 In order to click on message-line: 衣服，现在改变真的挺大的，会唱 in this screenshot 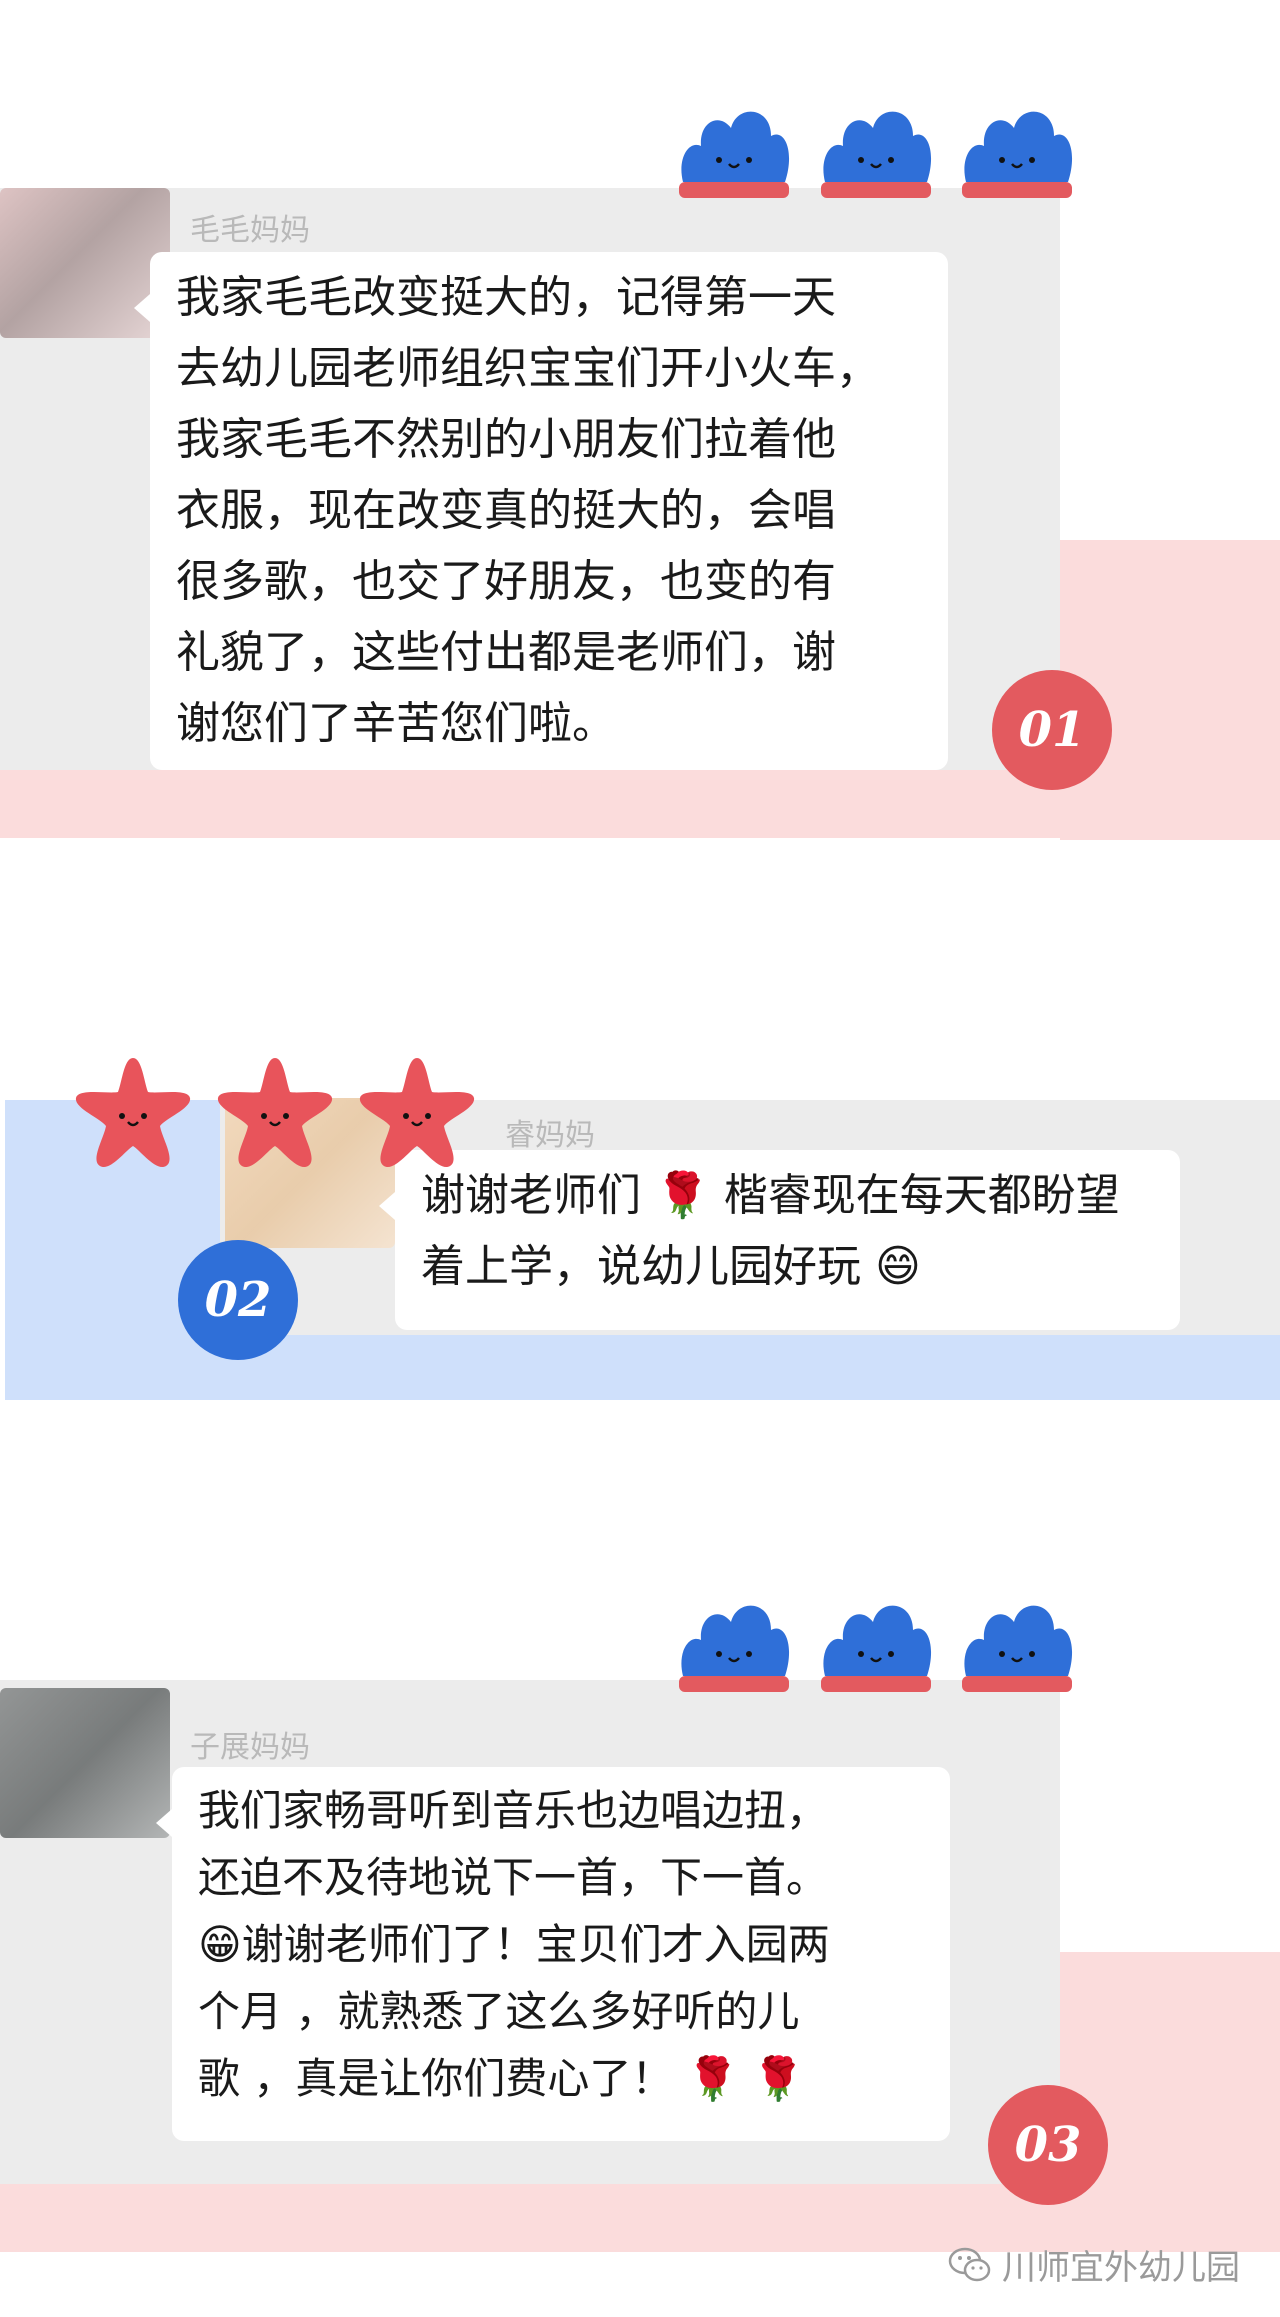, I will do `click(506, 510)`.